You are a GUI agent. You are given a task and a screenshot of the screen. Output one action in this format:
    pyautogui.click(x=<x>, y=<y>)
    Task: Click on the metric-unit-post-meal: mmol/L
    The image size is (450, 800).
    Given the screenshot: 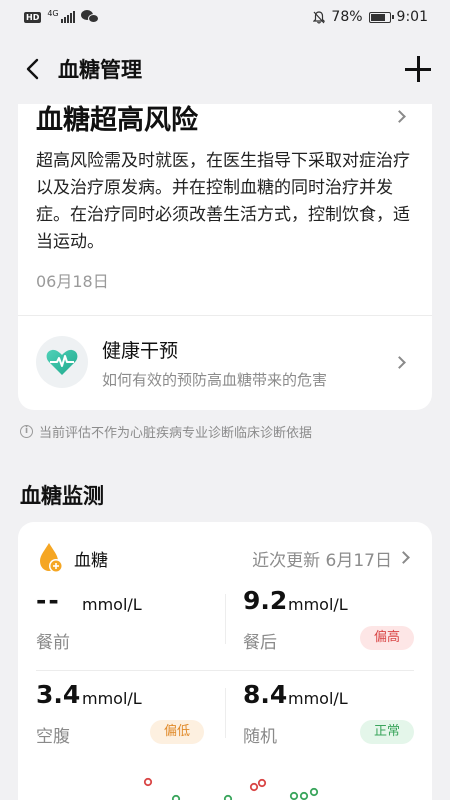 What is the action you would take?
    pyautogui.click(x=318, y=604)
    